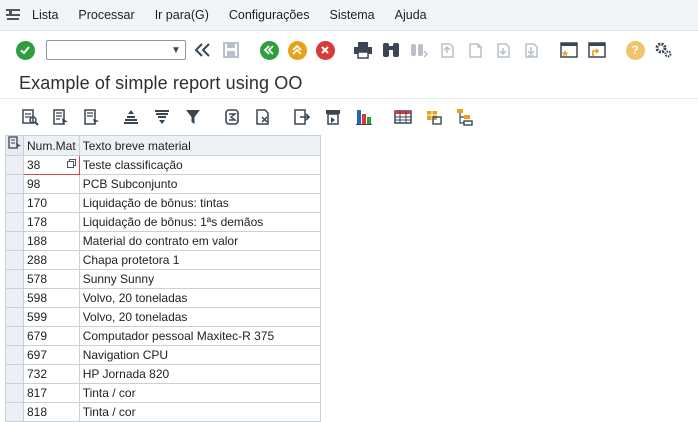  I want to click on table-row: 98 PCB Subconjunto, so click(163, 184).